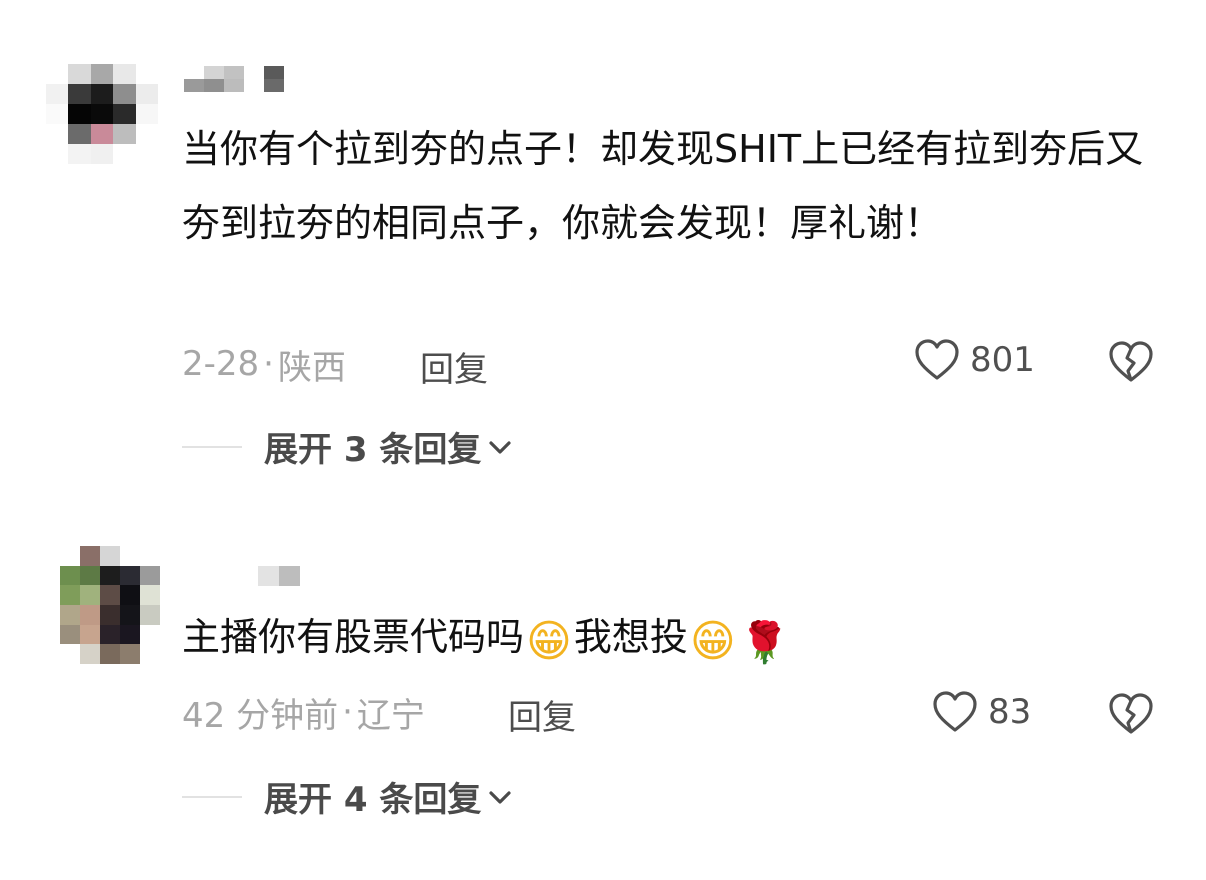  Describe the element at coordinates (373, 800) in the screenshot. I see `expand-replies-label: 展开 4 条回复` at that location.